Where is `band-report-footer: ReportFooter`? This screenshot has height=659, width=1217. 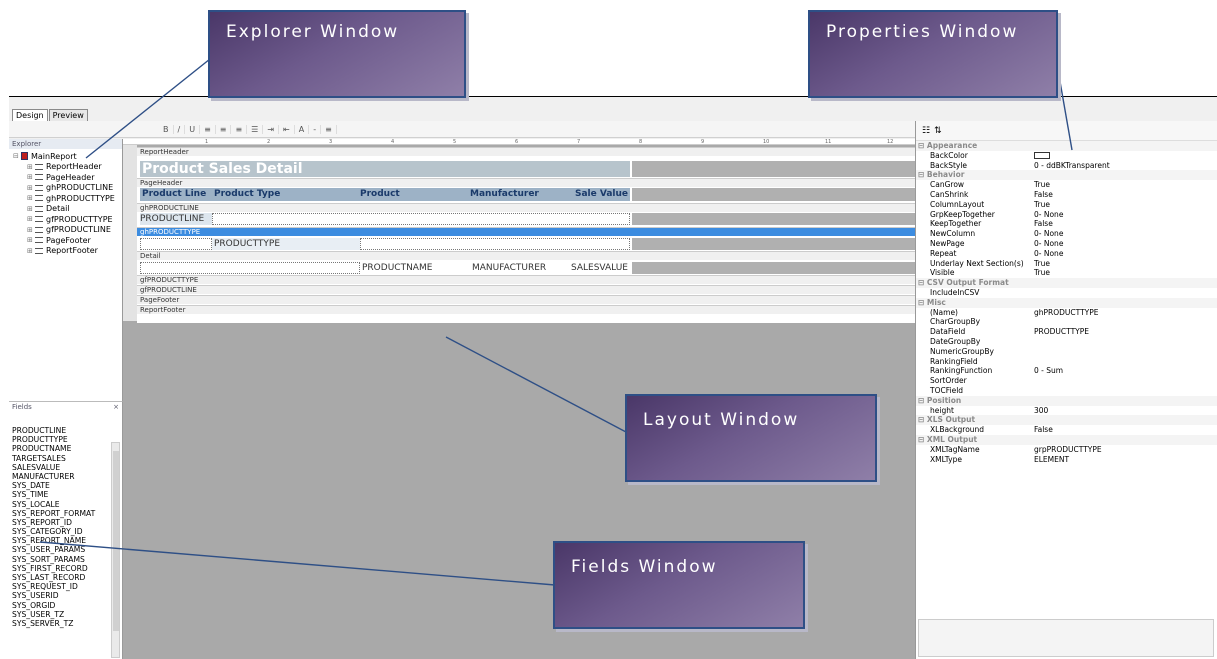 band-report-footer: ReportFooter is located at coordinates (526, 309).